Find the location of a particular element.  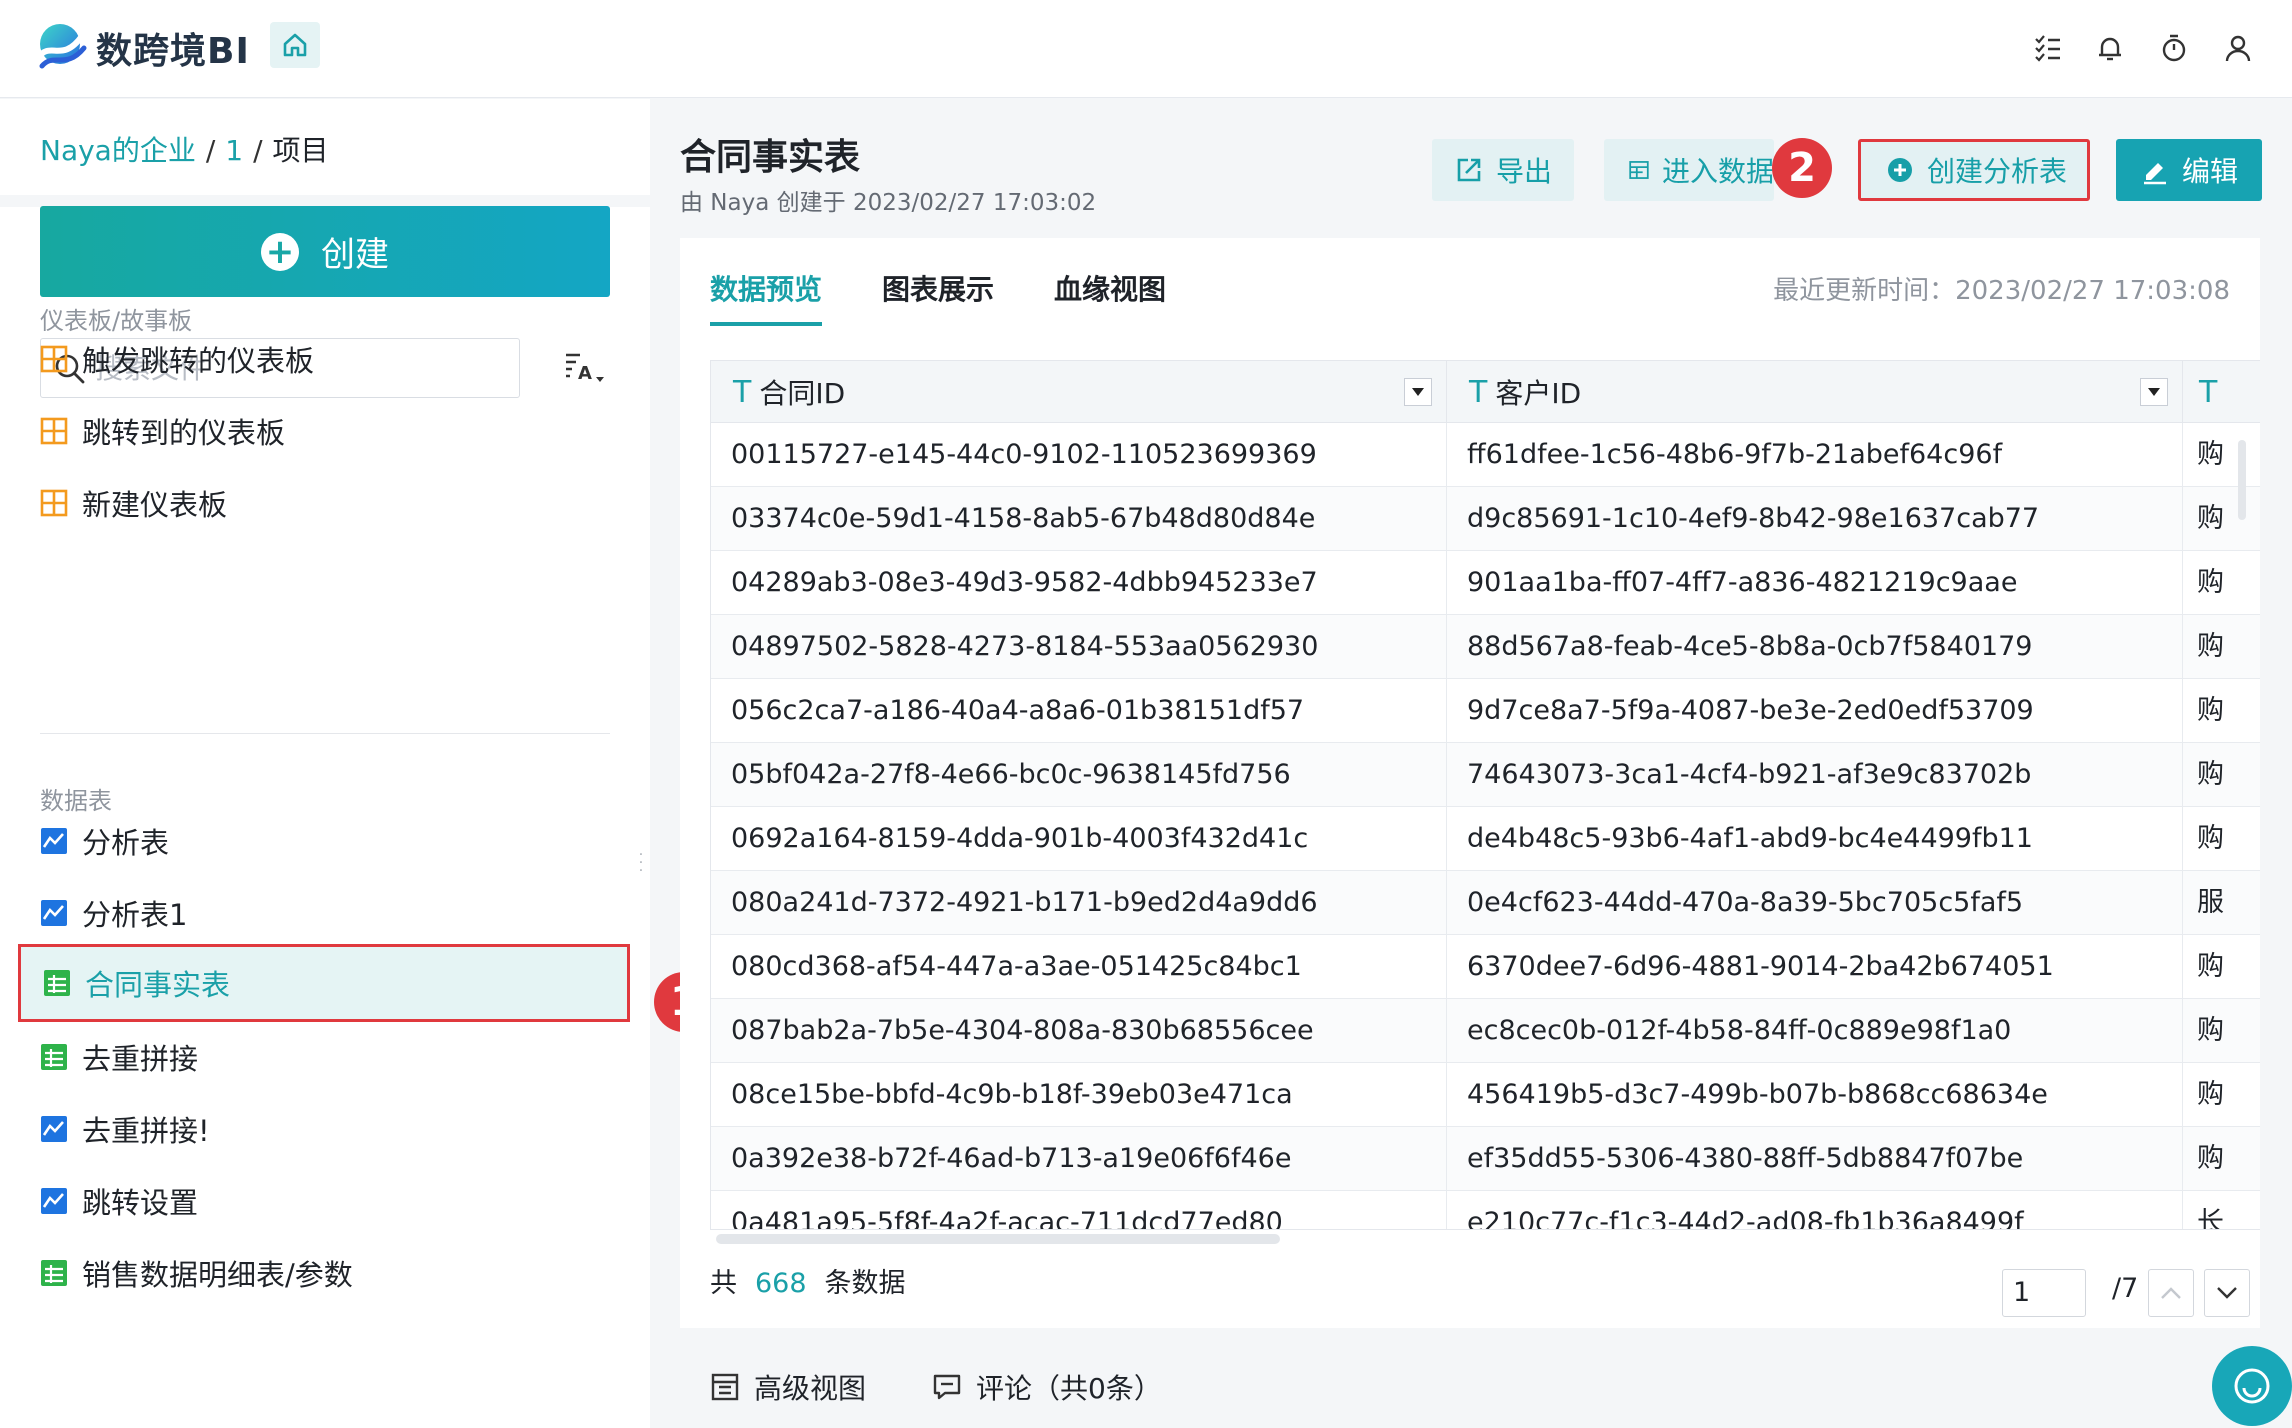

table-cell: 9d7ce8a7-5f9a-4087-be3e-2ed0edf53709 is located at coordinates (1815, 711).